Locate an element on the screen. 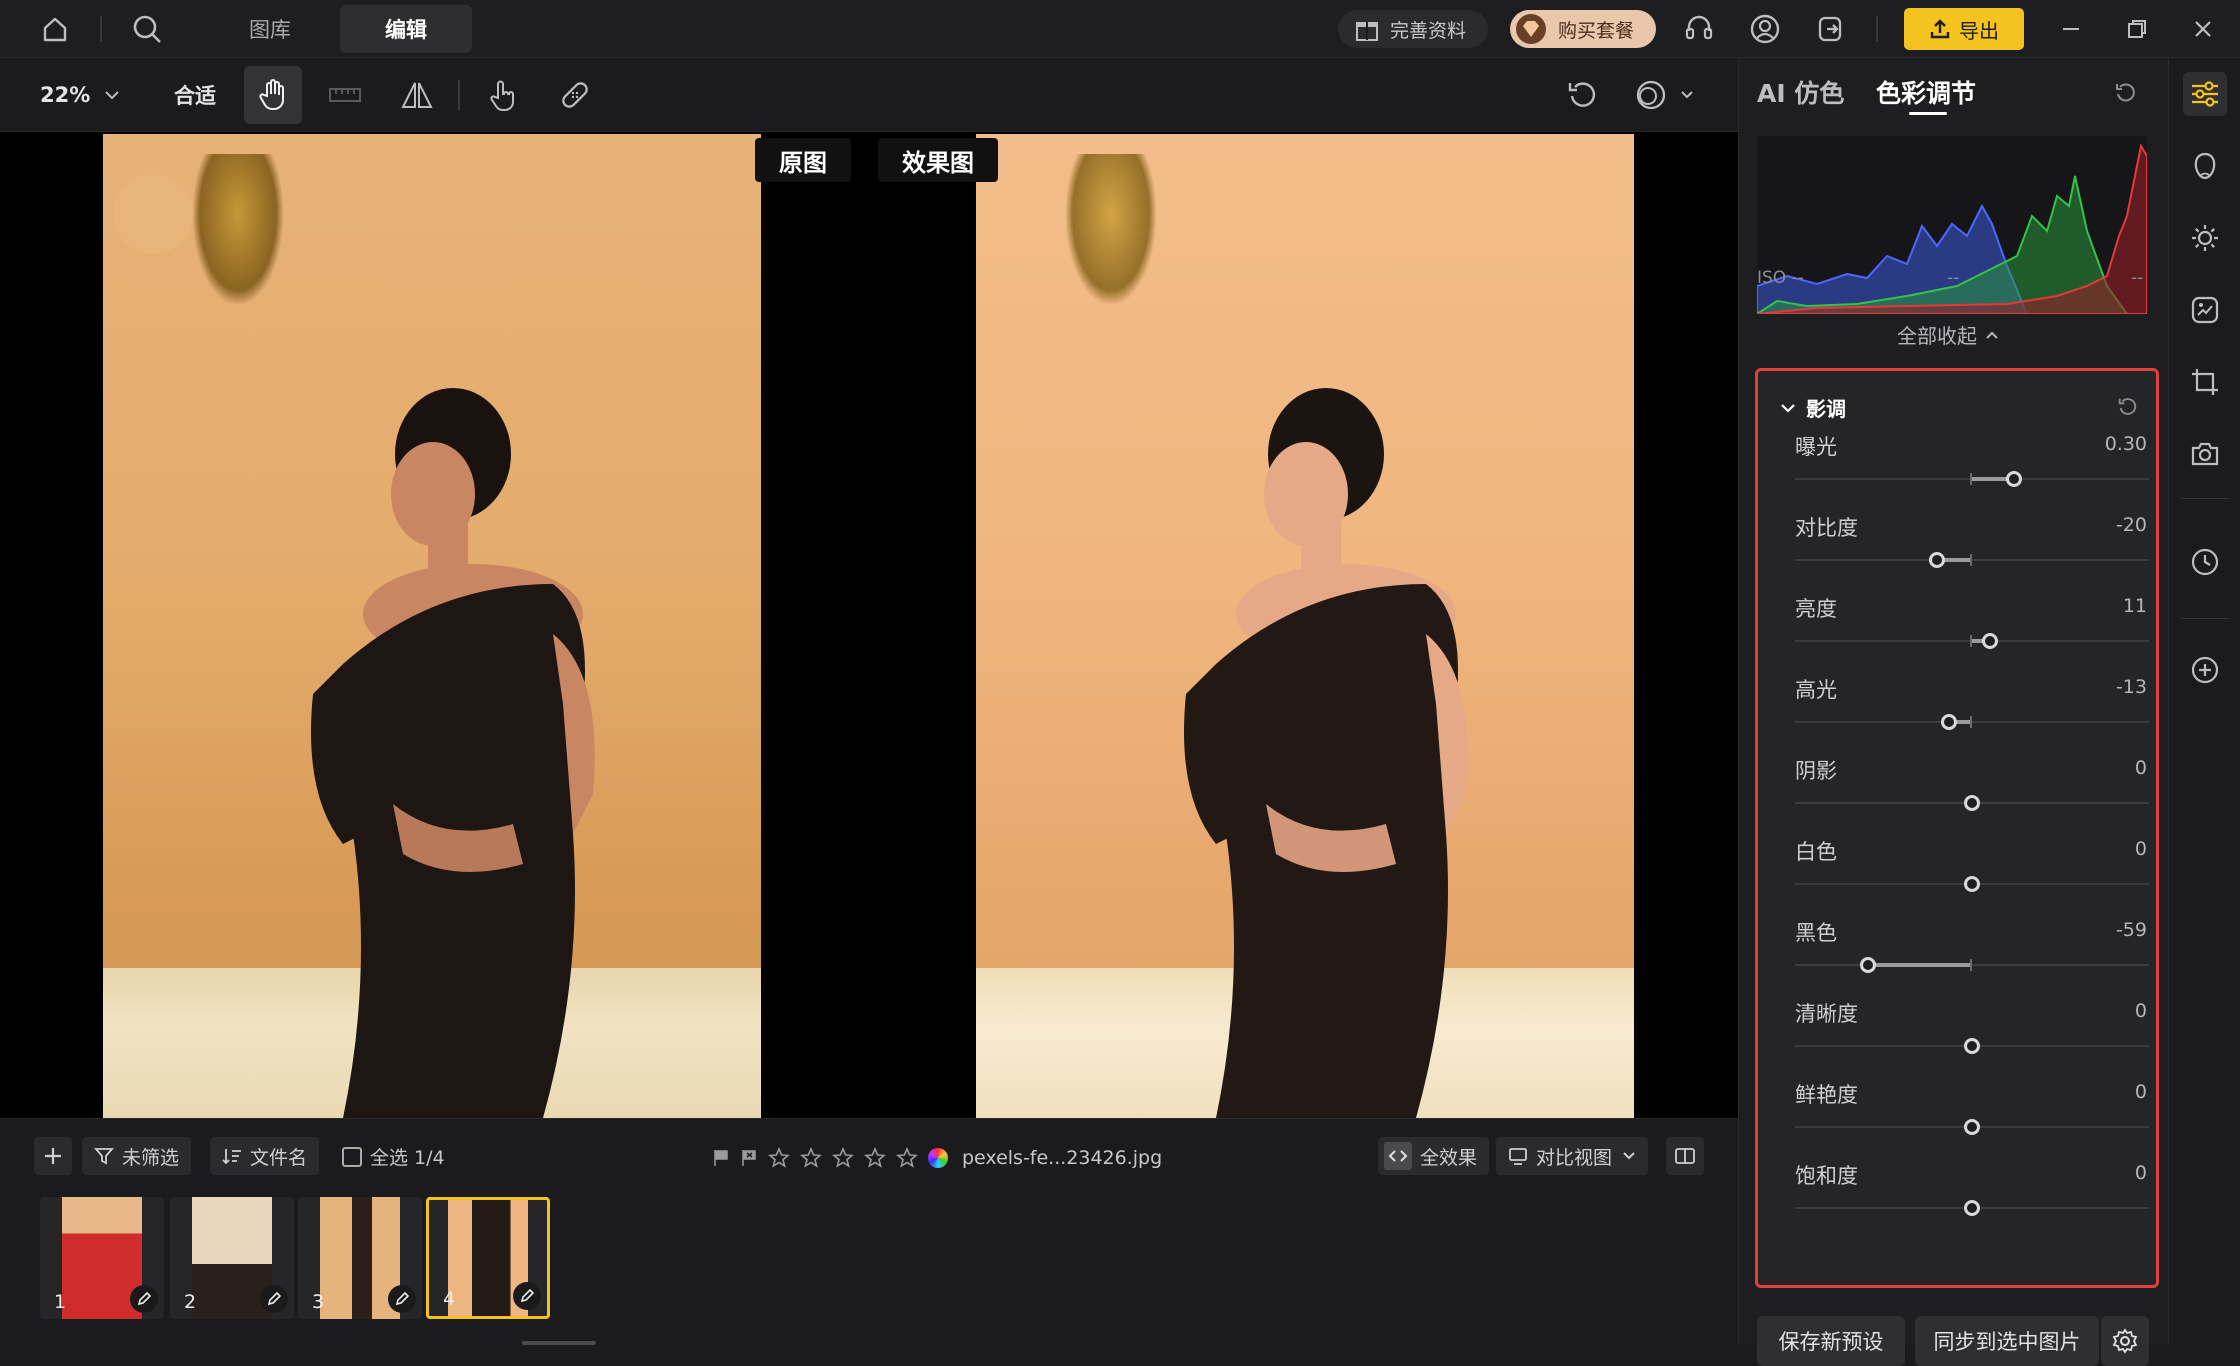 The width and height of the screenshot is (2240, 1366). touch-pointer-icon is located at coordinates (503, 95).